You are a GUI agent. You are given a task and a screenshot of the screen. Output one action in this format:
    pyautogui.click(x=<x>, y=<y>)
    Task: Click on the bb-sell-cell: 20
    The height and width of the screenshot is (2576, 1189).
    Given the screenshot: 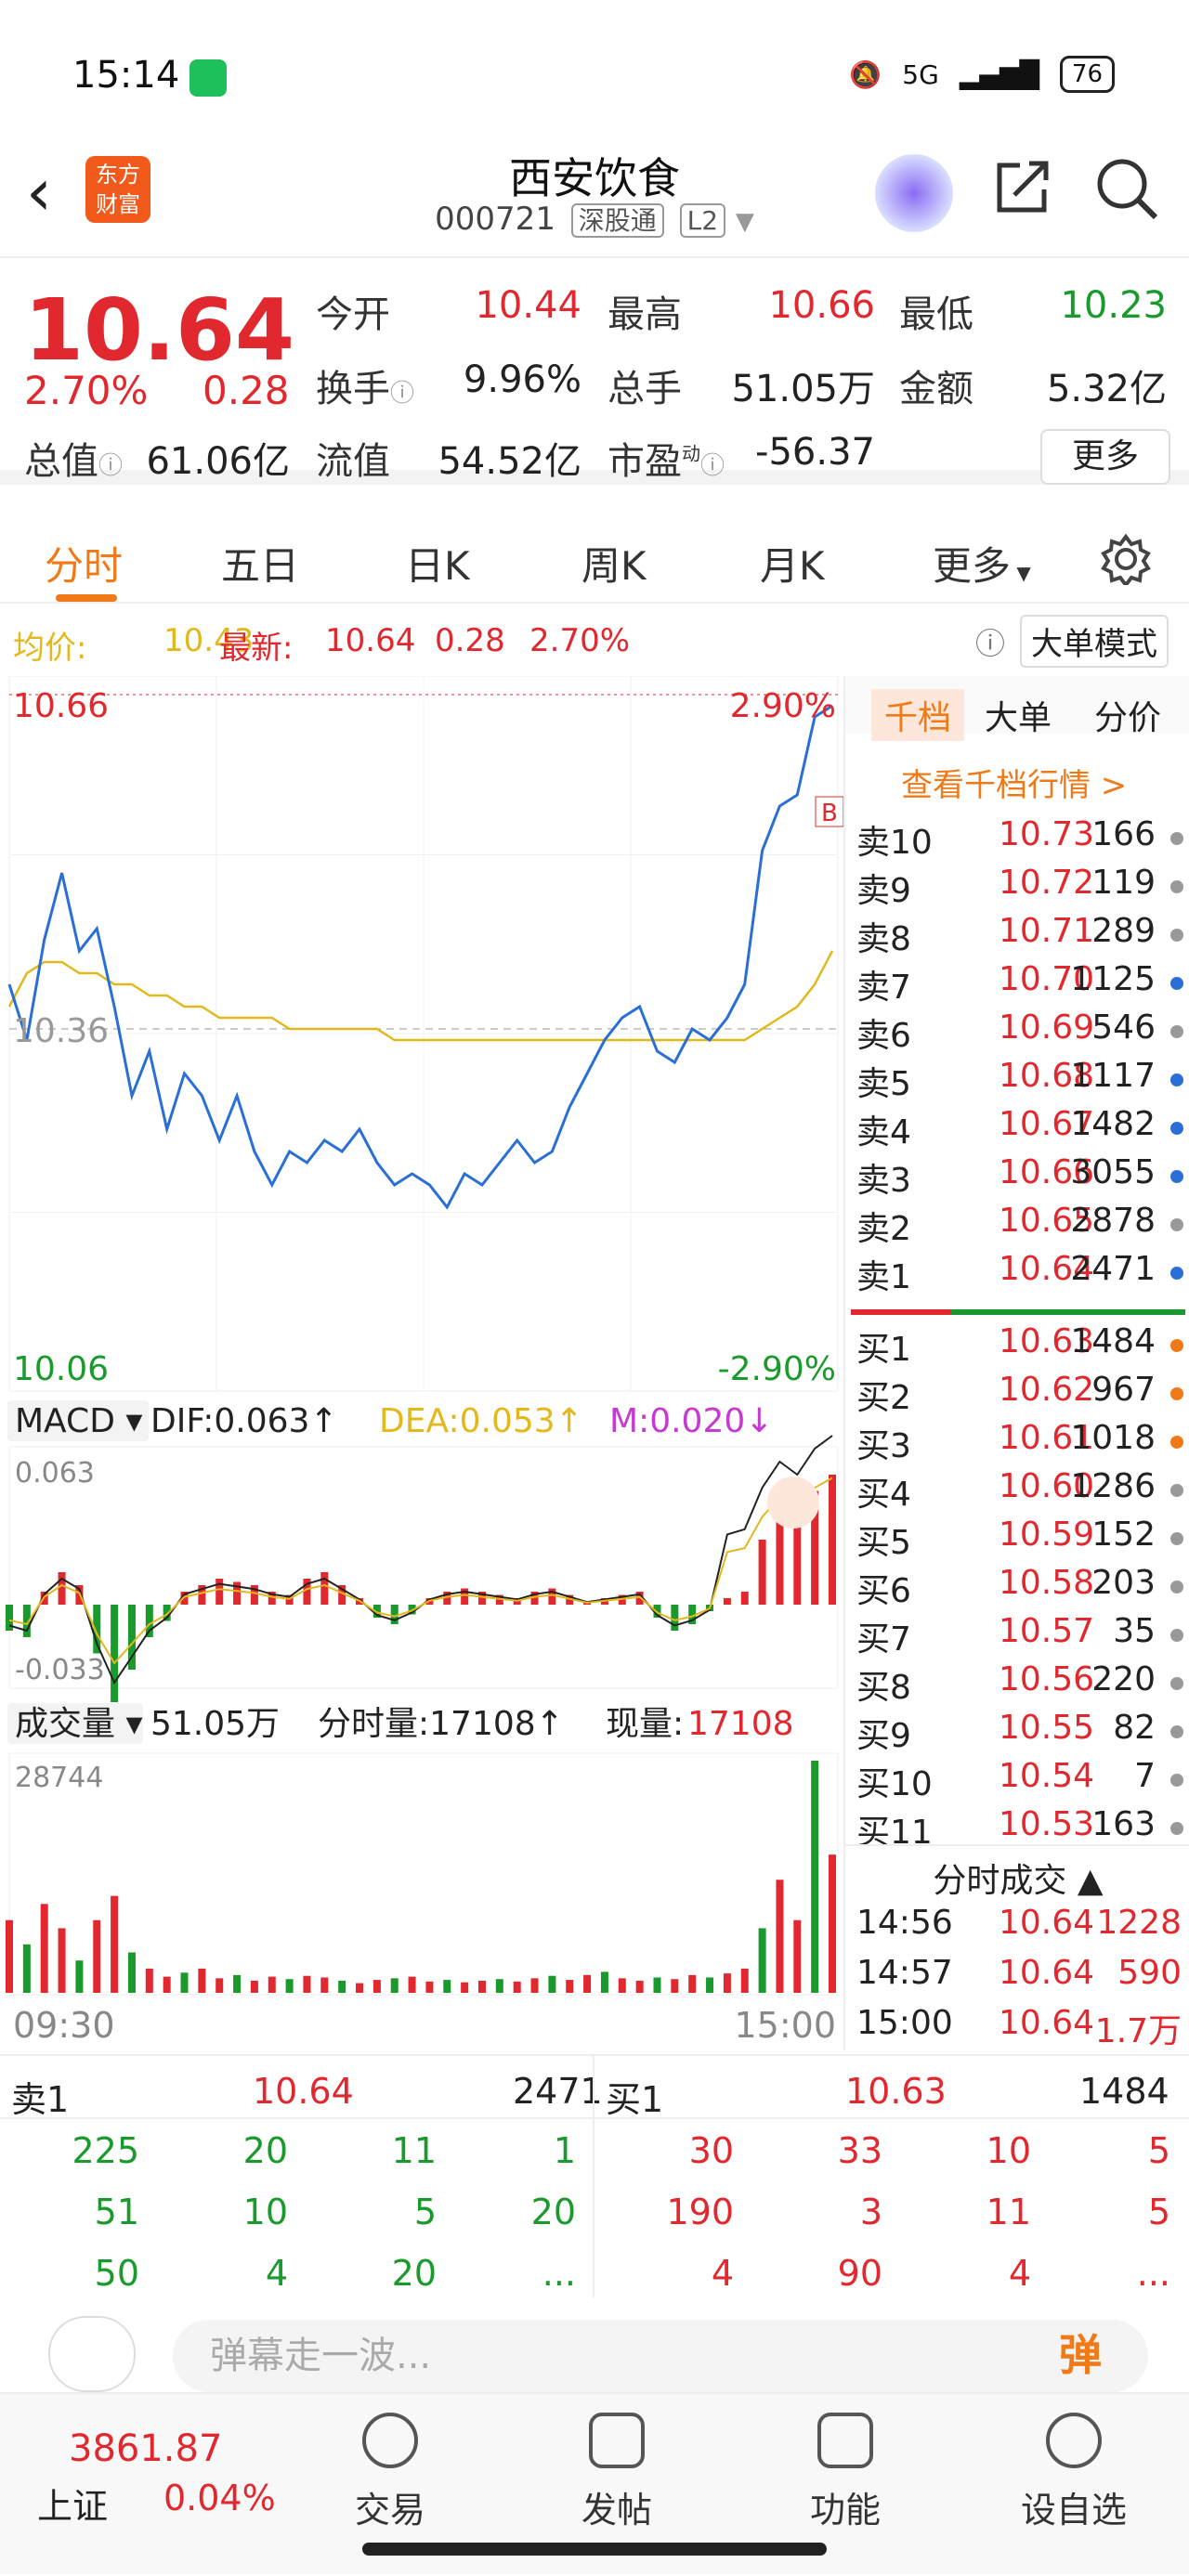 What is the action you would take?
    pyautogui.click(x=553, y=2212)
    